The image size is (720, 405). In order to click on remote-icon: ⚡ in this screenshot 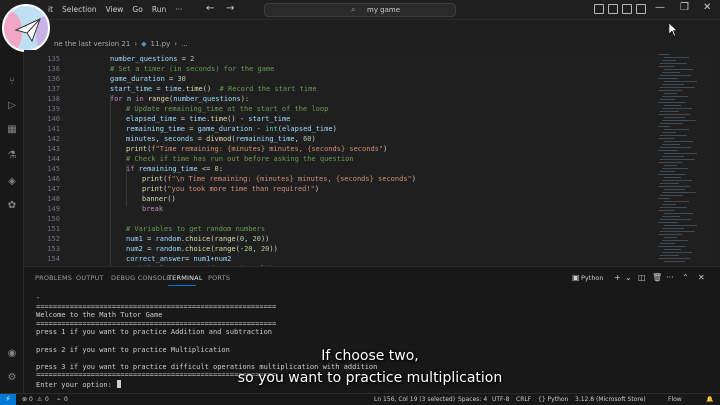, I will do `click(8, 399)`.